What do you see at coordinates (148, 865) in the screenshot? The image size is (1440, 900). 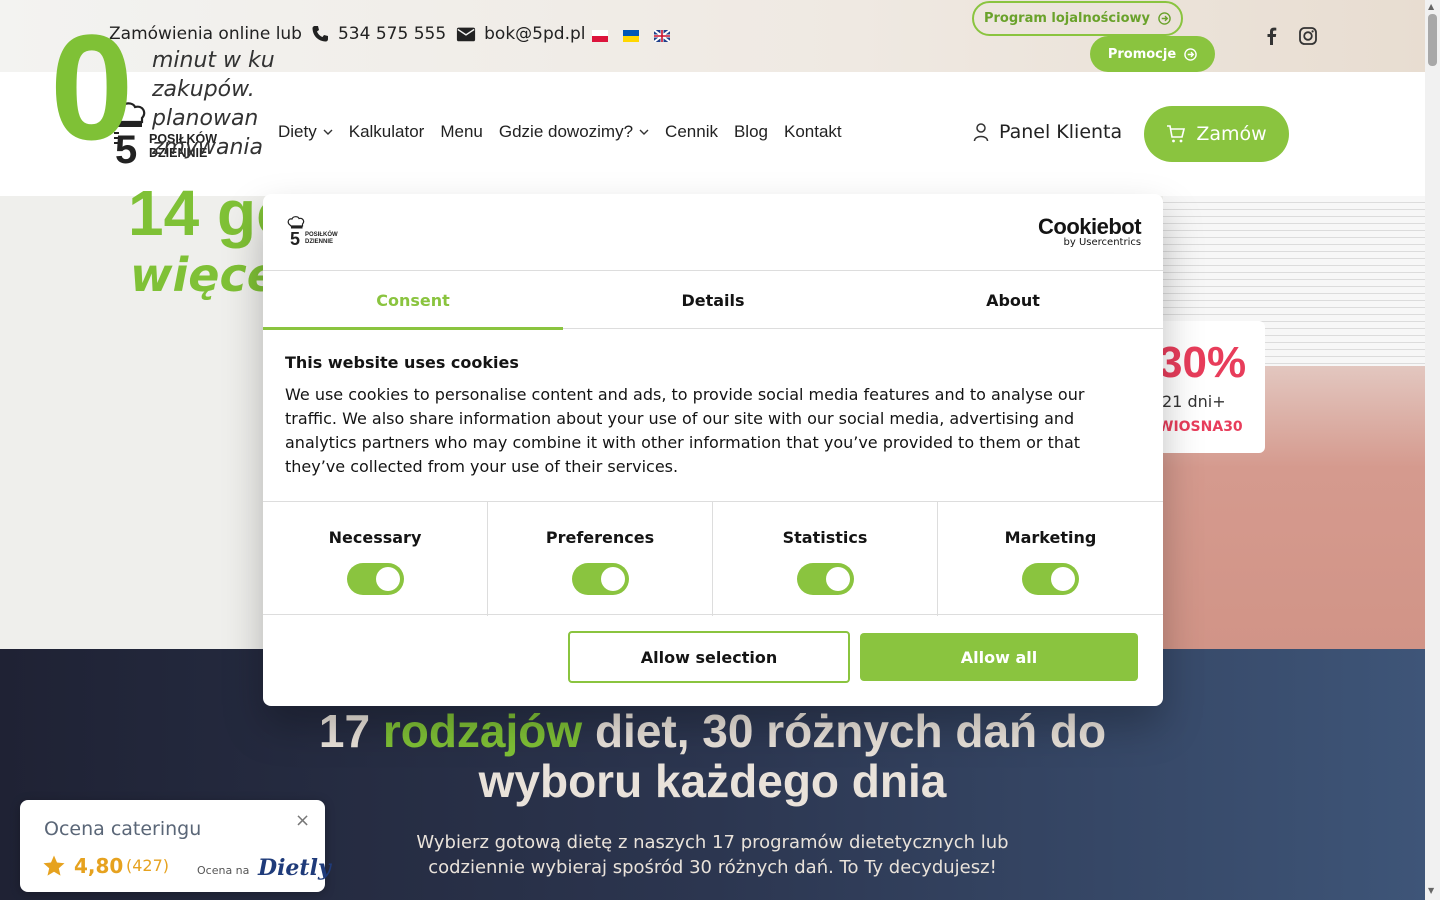 I see `rating-count: (427)` at bounding box center [148, 865].